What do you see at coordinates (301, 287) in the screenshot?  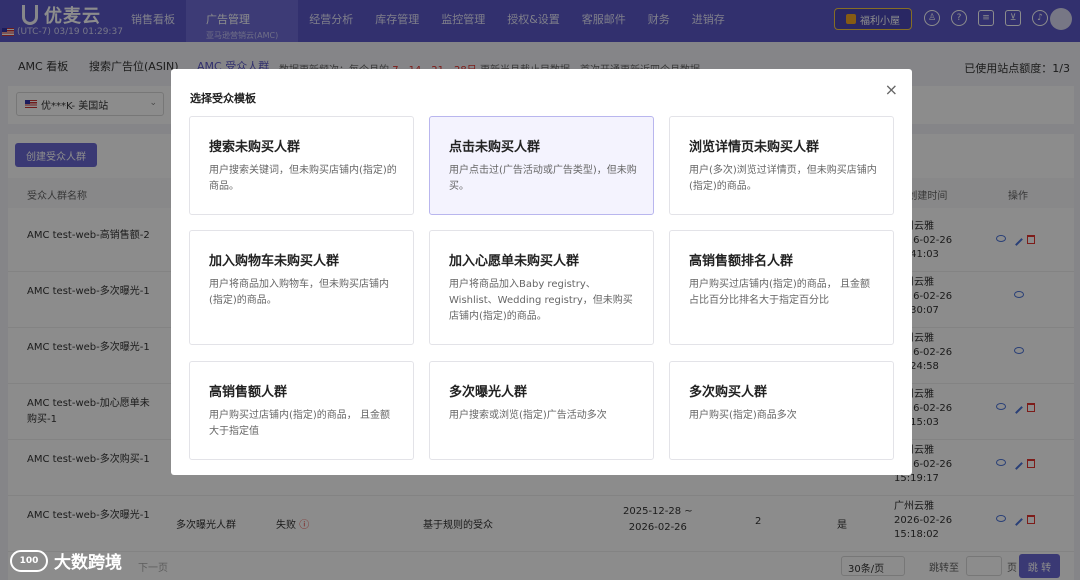 I see `template-card-cart-no-purchase: 加入购物车未购买人群 用户将商品加入购物车，但未购买店铺内(指定)的商品。` at bounding box center [301, 287].